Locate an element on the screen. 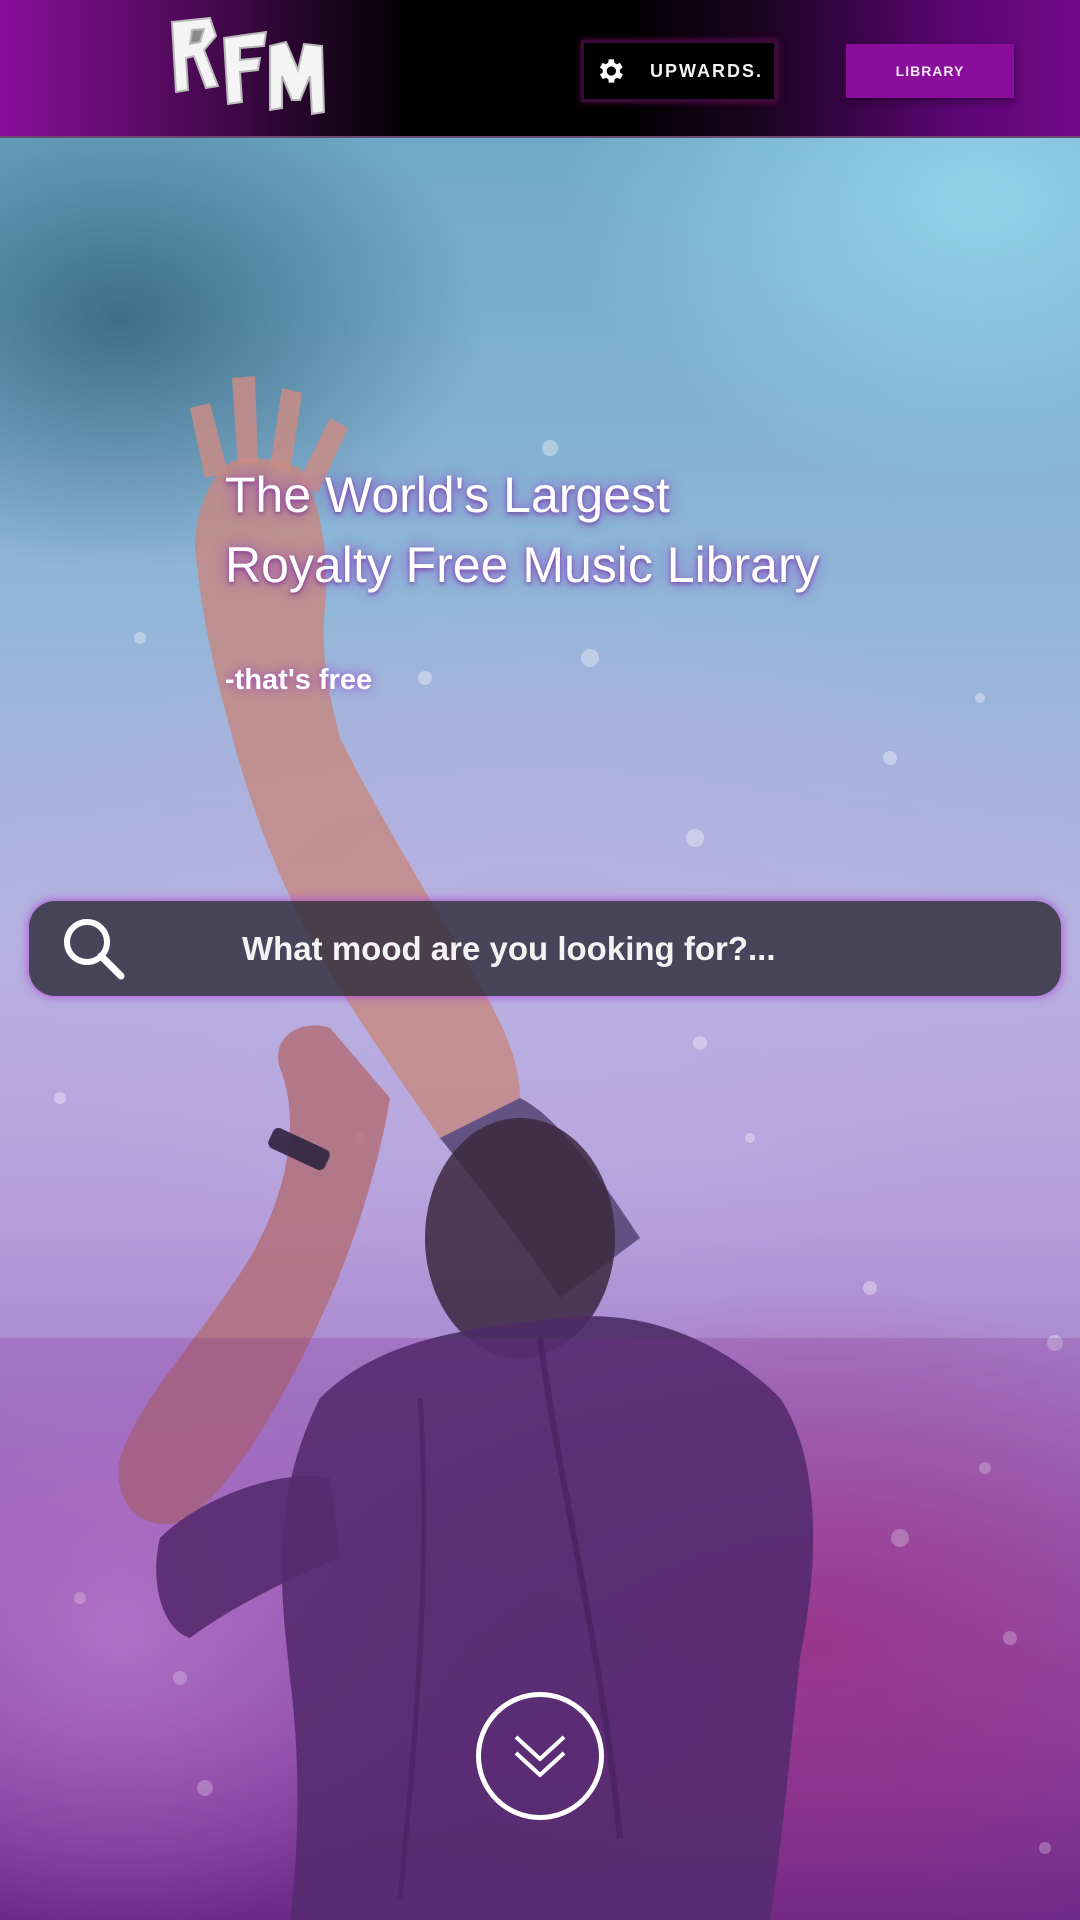  headline-line-2: Royalty Free Music Library is located at coordinates (522, 565).